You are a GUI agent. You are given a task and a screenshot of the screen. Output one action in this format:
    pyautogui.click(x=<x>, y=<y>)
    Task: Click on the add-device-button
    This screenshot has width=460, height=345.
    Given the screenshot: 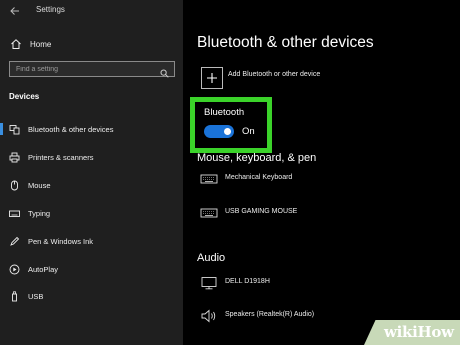 What is the action you would take?
    pyautogui.click(x=212, y=78)
    